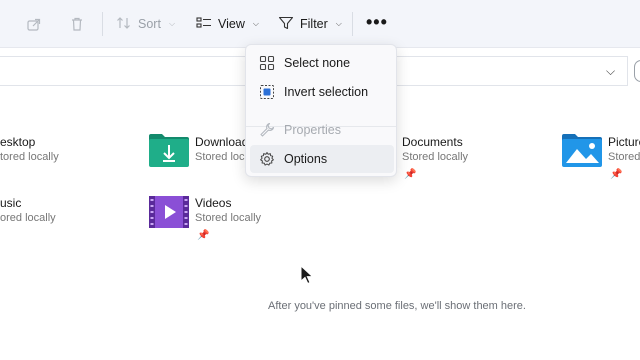 This screenshot has height=360, width=640. What do you see at coordinates (28, 218) in the screenshot?
I see `tile-status: ored locally` at bounding box center [28, 218].